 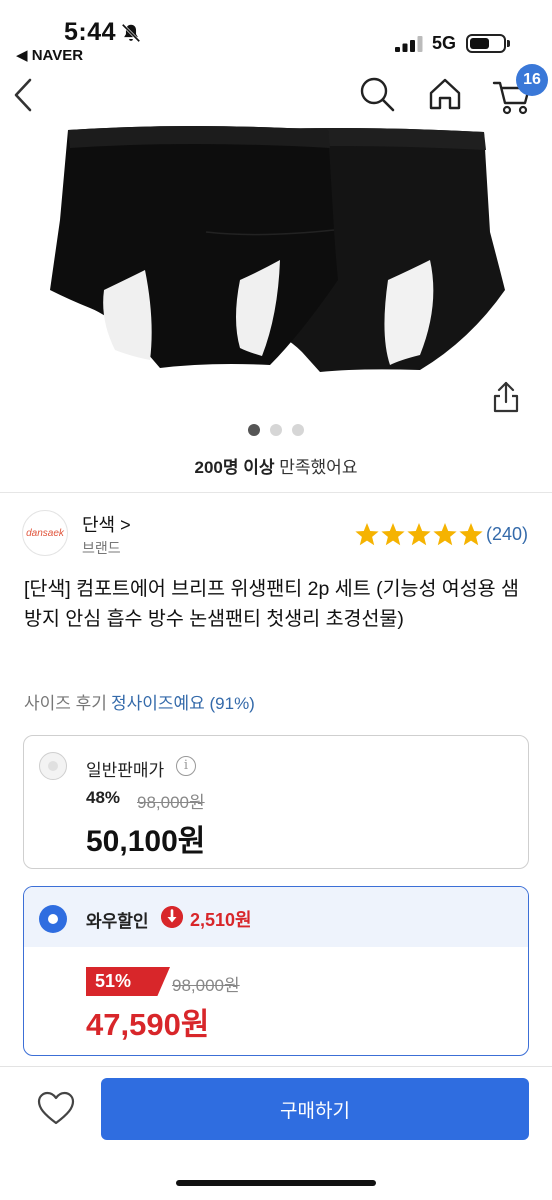 I want to click on bottom-bar-divider, so click(x=276, y=1066).